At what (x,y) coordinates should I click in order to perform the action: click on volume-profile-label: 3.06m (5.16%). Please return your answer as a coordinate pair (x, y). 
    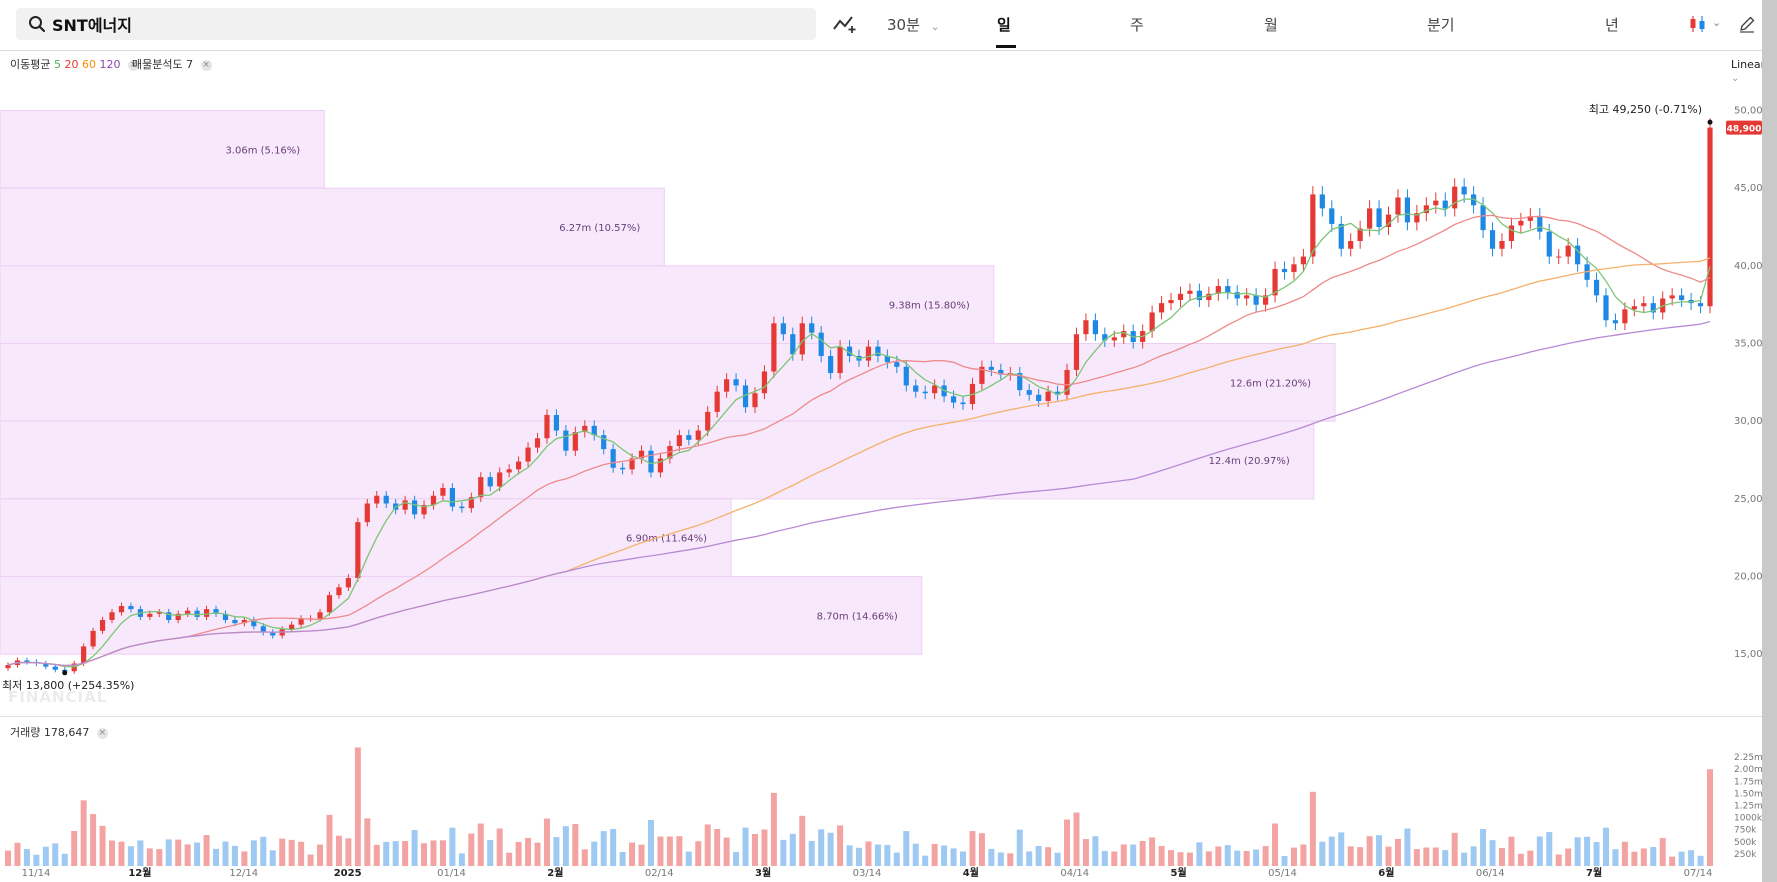
    Looking at the image, I should click on (262, 150).